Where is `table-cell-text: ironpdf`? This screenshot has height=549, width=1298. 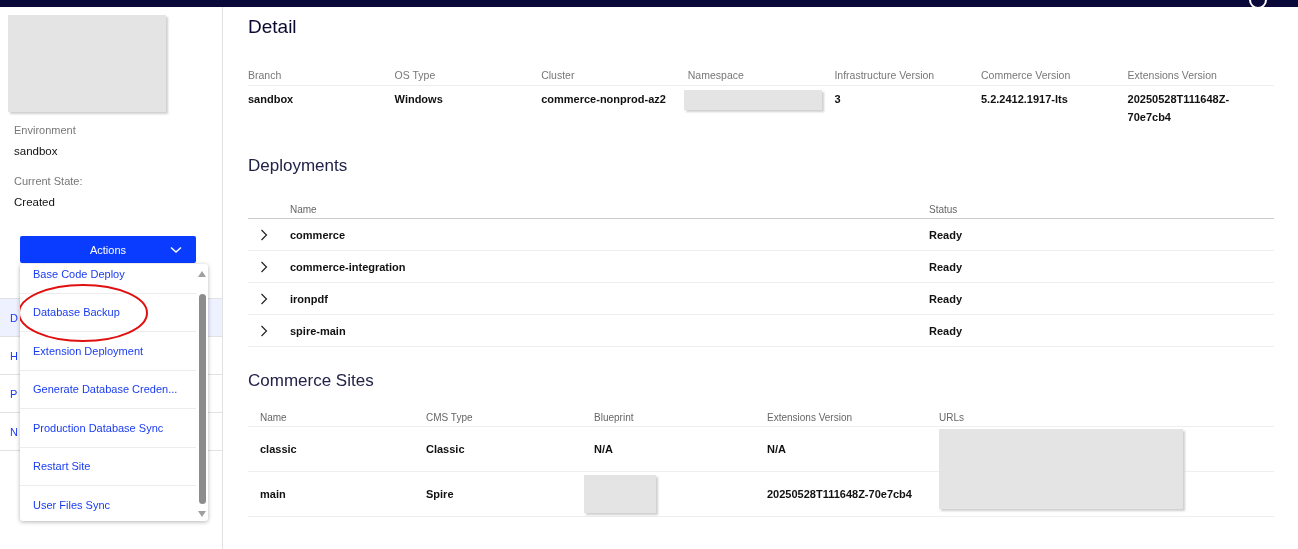 table-cell-text: ironpdf is located at coordinates (309, 298).